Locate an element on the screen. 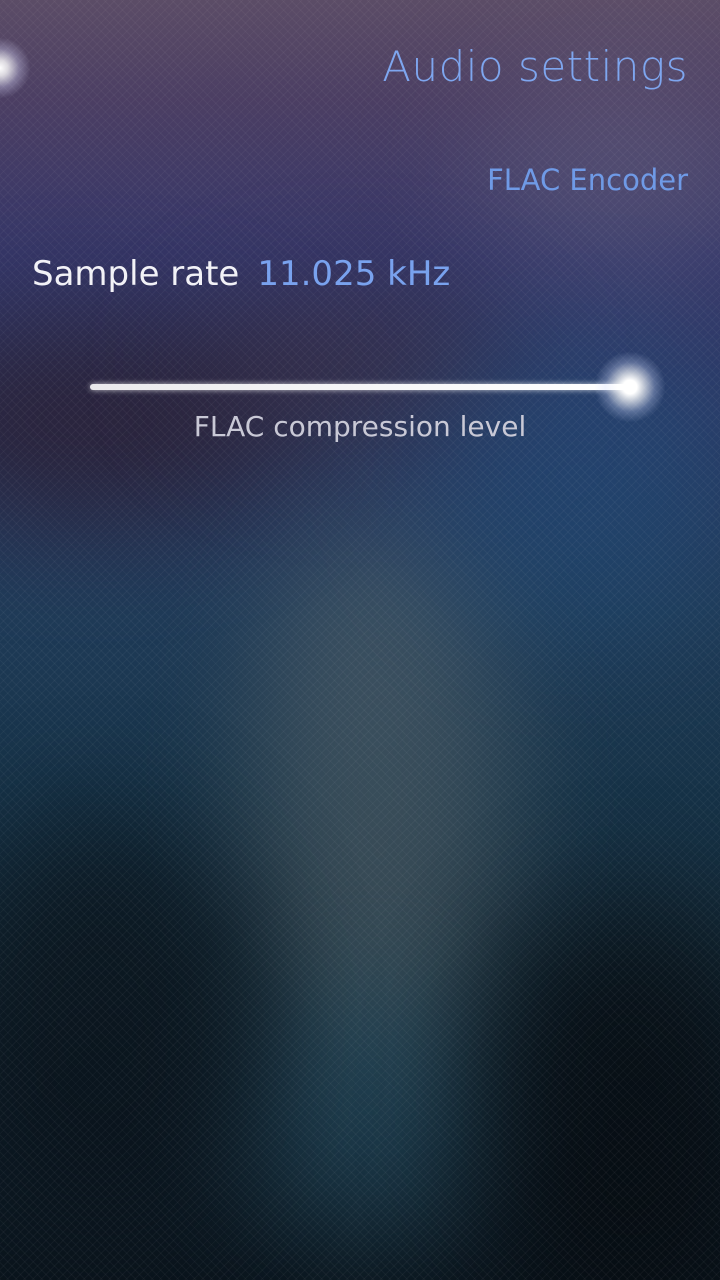  slider-fill is located at coordinates (360, 387).